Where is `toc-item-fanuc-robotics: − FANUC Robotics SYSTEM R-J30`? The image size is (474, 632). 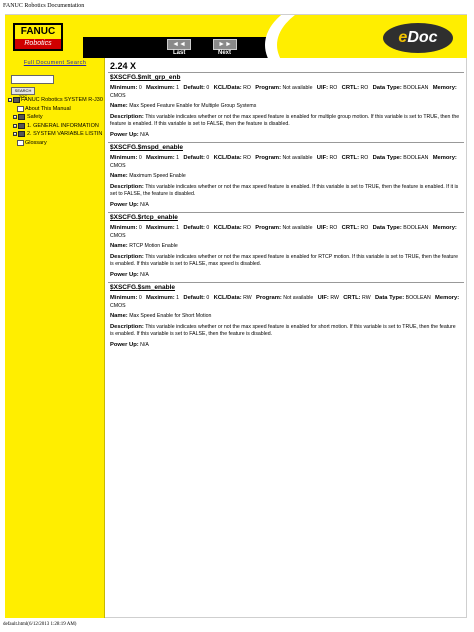
toc-item-fanuc-robotics: − FANUC Robotics SYSTEM R-J30 is located at coordinates (56, 100).